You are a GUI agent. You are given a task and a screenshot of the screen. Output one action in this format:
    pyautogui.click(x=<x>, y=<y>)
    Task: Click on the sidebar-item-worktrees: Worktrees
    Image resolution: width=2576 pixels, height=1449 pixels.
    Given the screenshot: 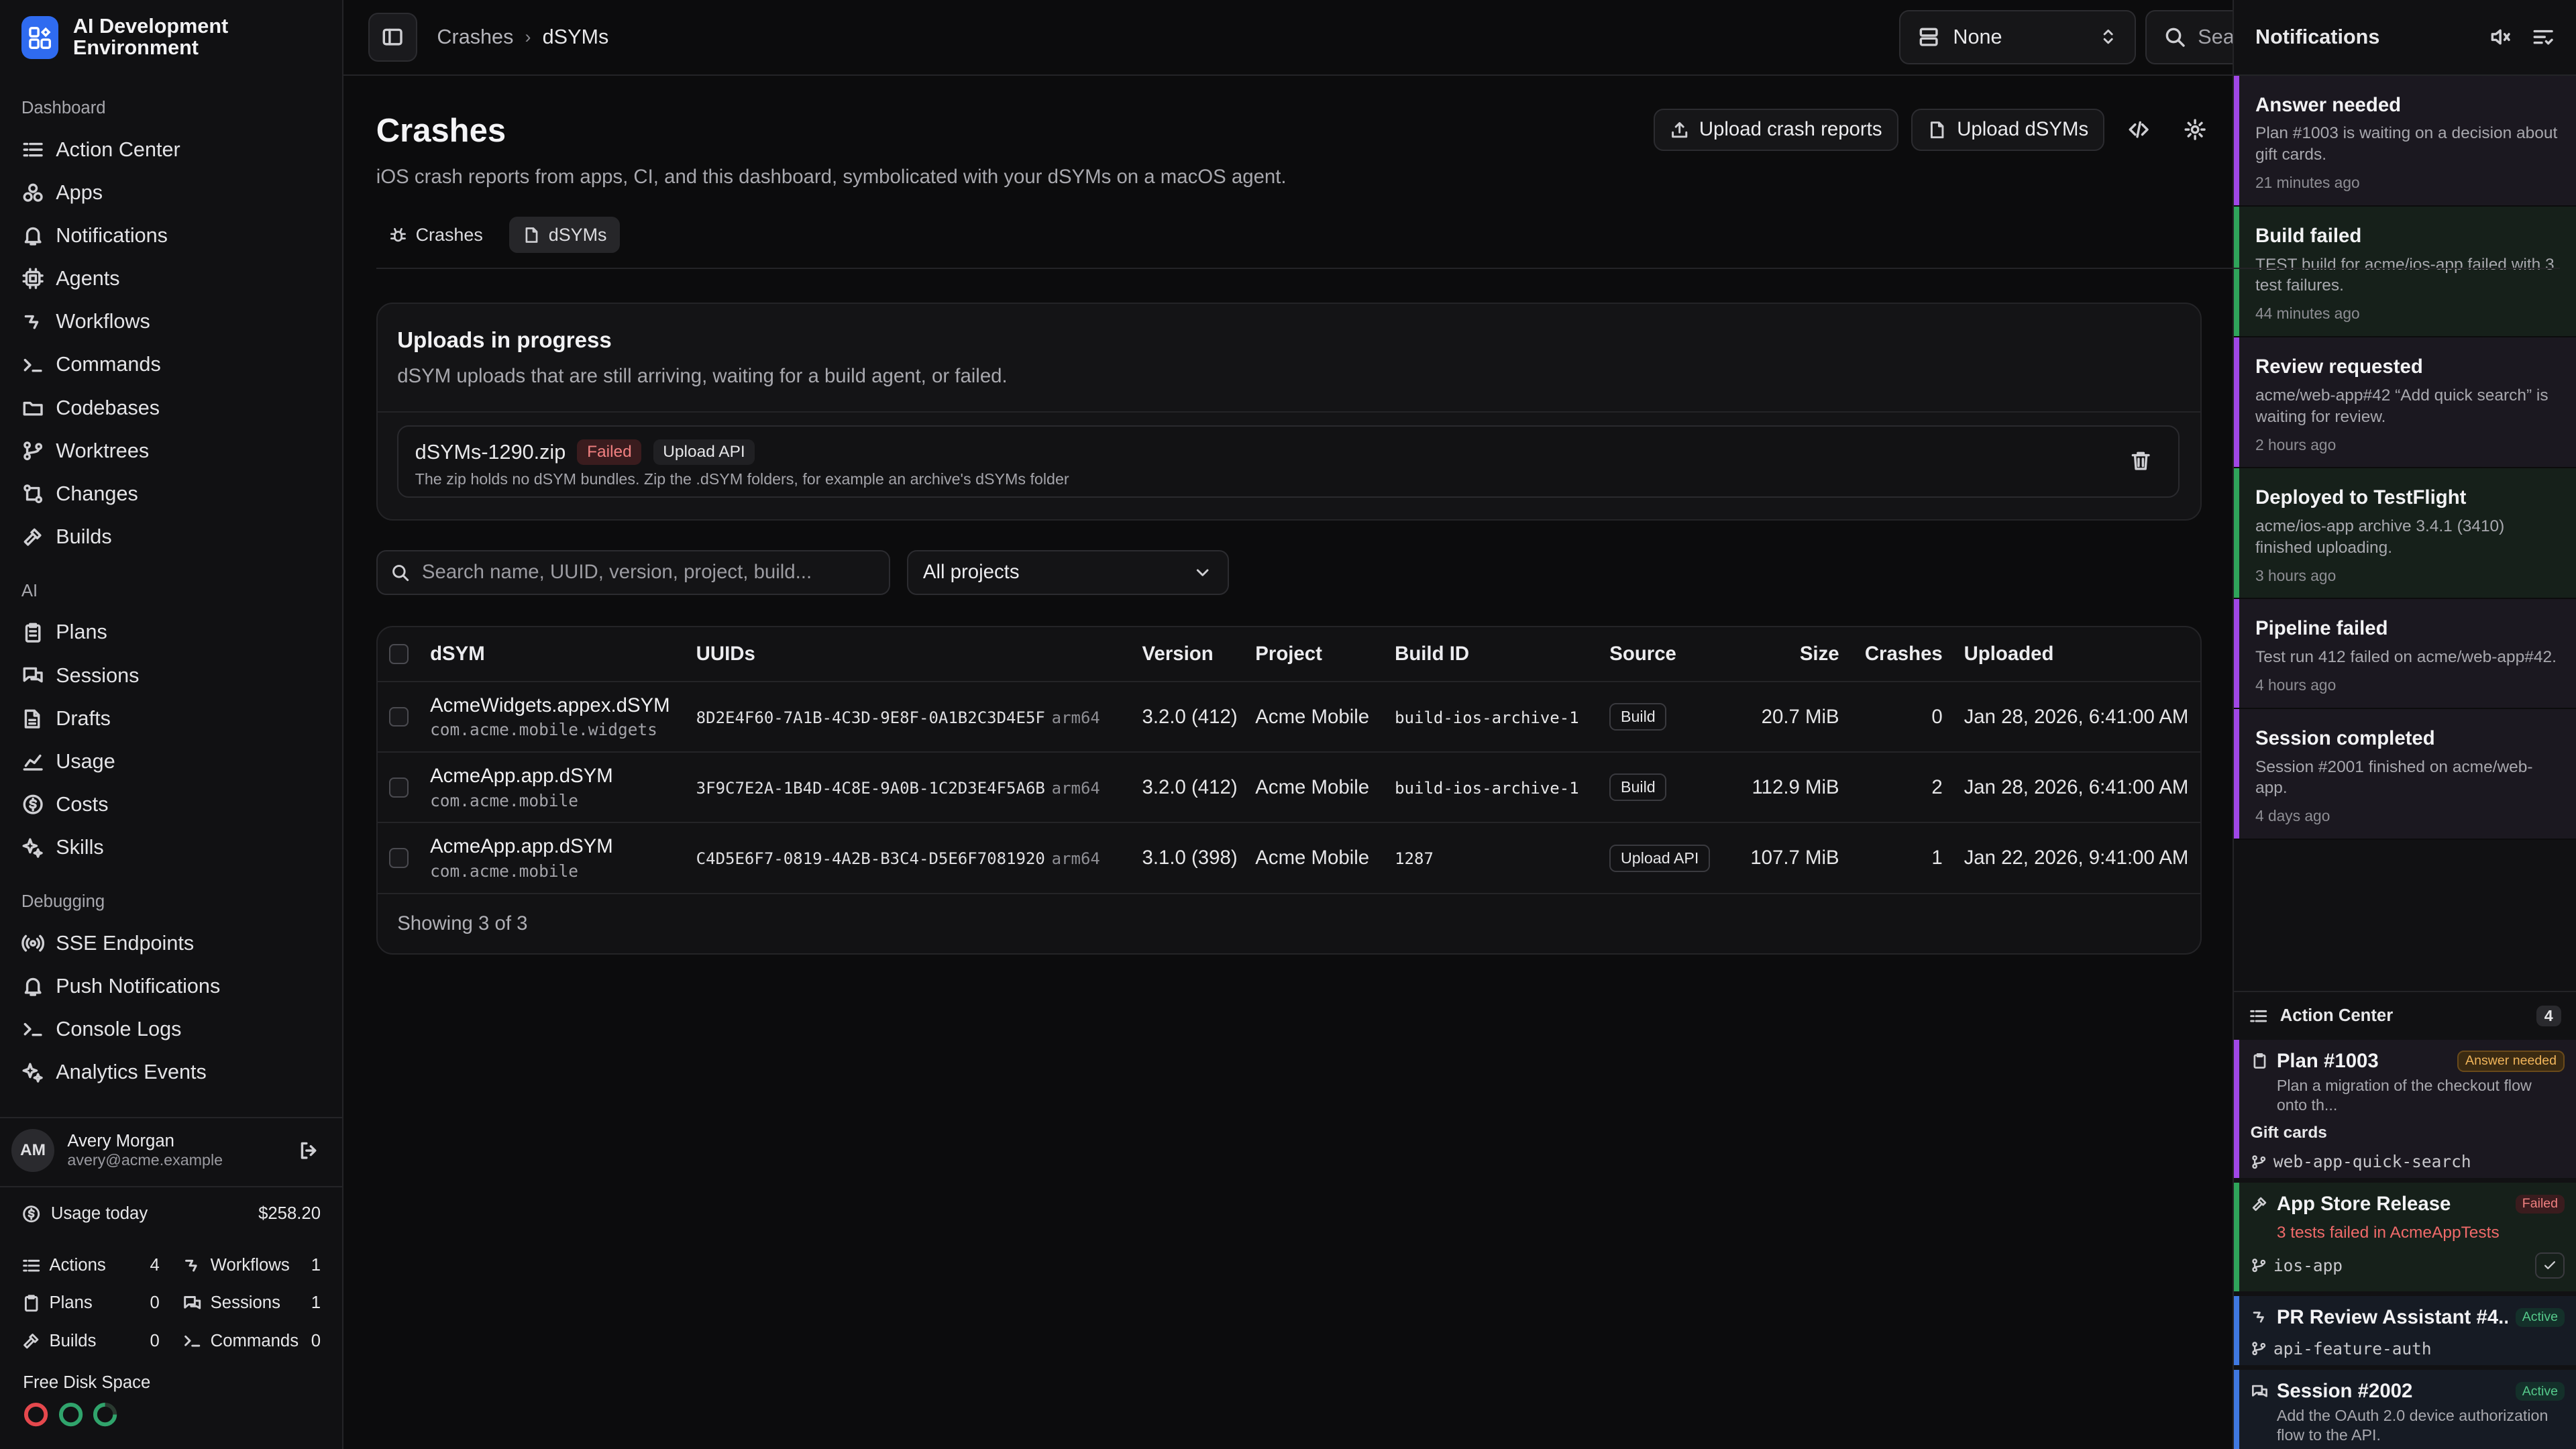 What is the action you would take?
    pyautogui.click(x=171, y=450)
    